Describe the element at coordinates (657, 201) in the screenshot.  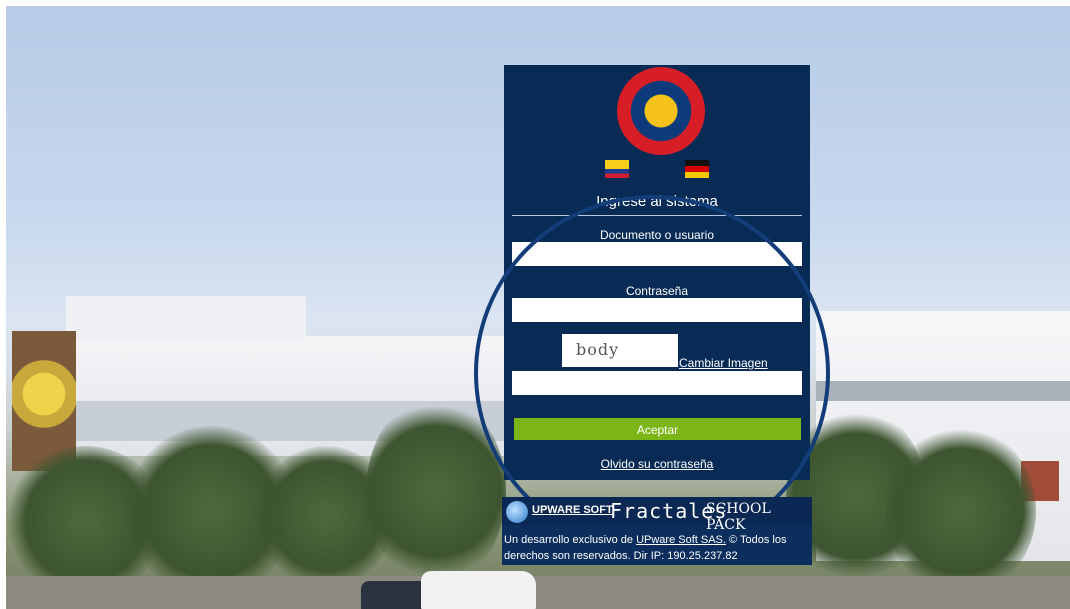
I see `login-title: Ingrese al sistema` at that location.